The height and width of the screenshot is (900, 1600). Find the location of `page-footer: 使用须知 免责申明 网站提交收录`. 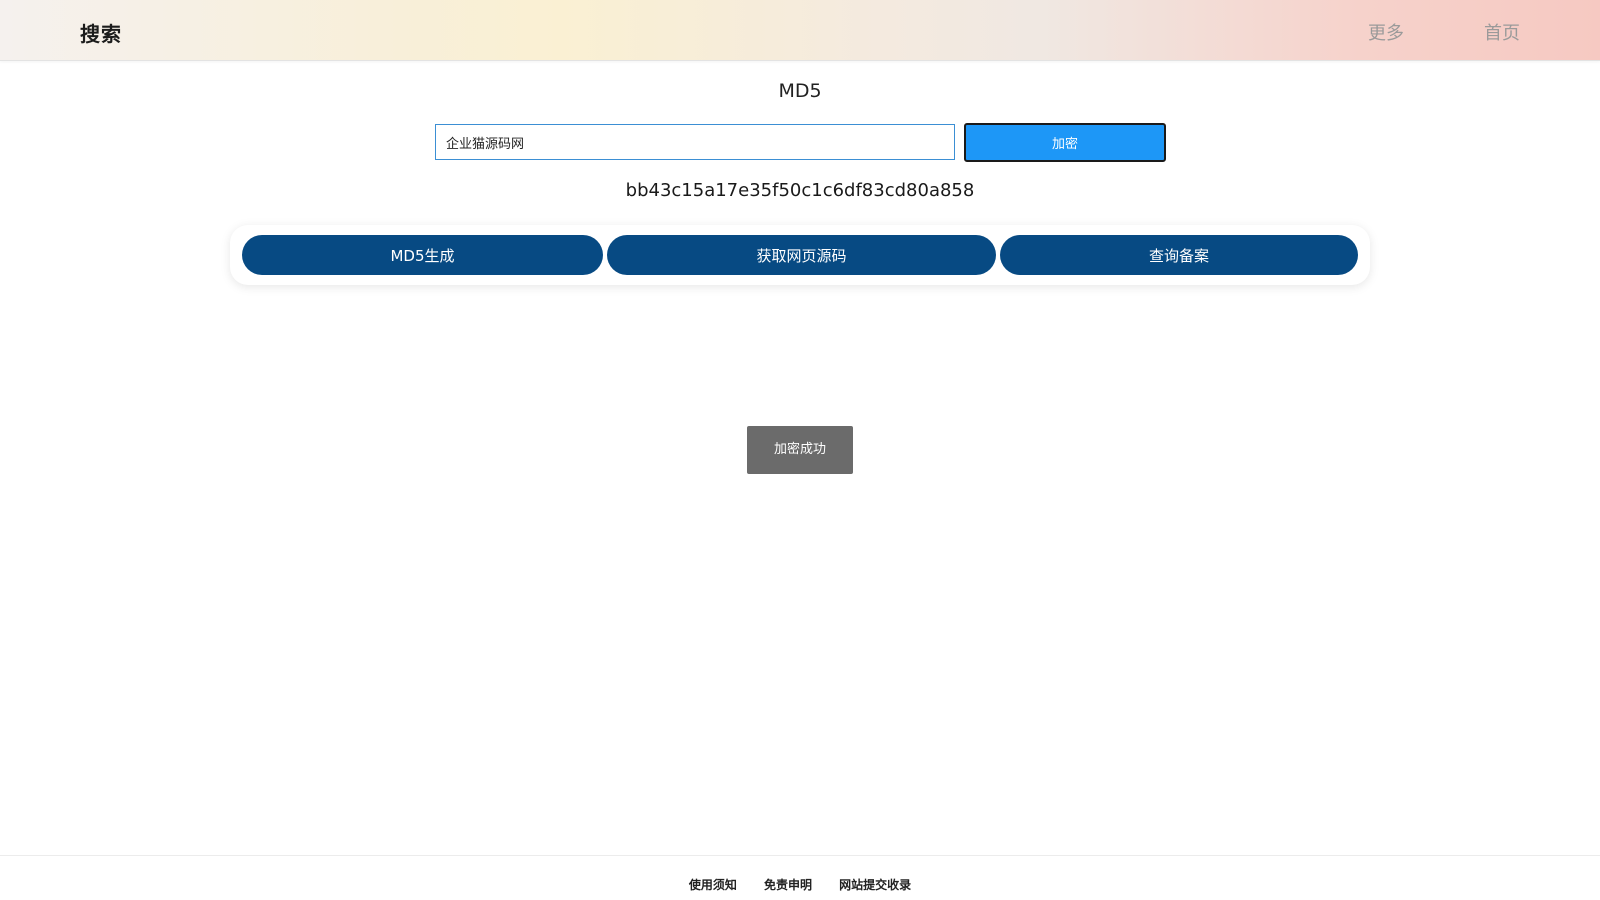

page-footer: 使用须知 免责申明 网站提交收录 is located at coordinates (800, 877).